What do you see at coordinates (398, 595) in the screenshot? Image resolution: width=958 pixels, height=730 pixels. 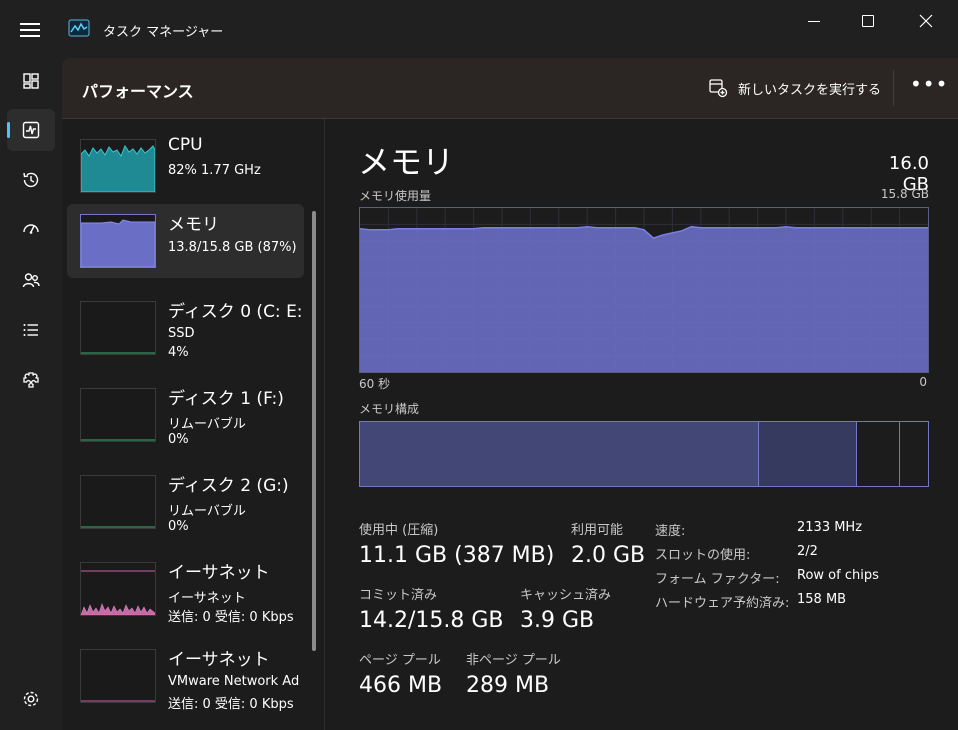 I see `committed-label: コミット済み` at bounding box center [398, 595].